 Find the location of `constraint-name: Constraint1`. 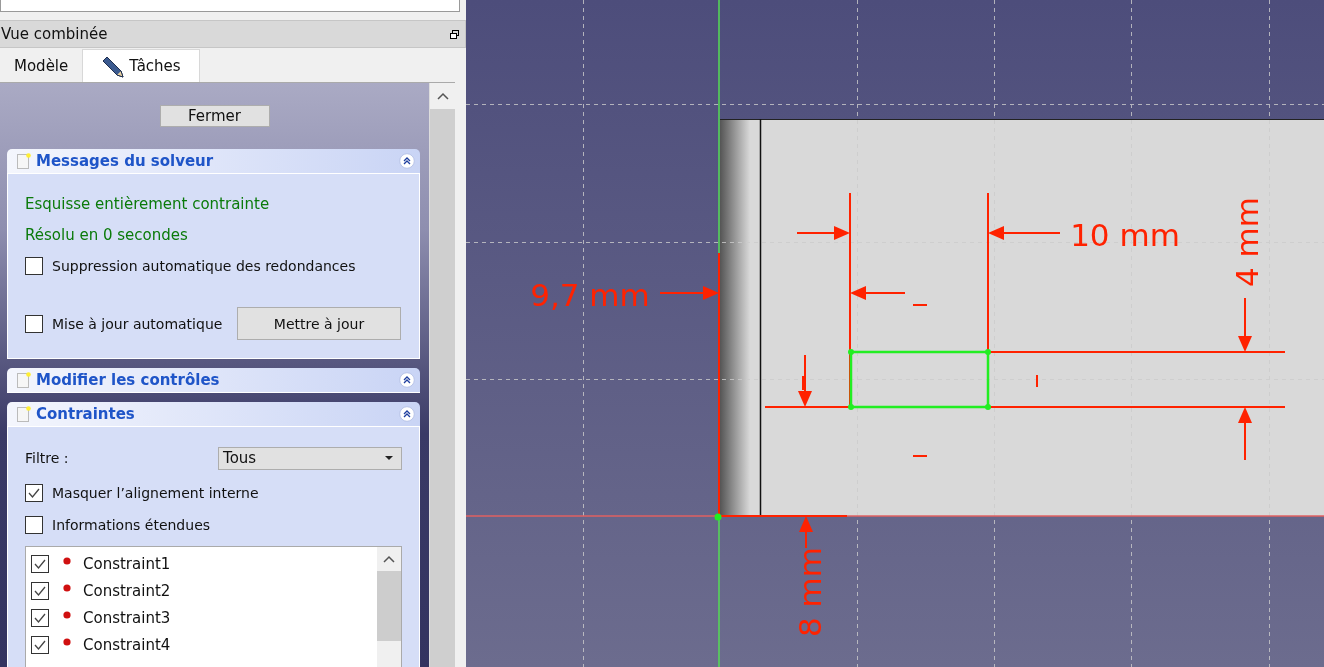

constraint-name: Constraint1 is located at coordinates (127, 563).